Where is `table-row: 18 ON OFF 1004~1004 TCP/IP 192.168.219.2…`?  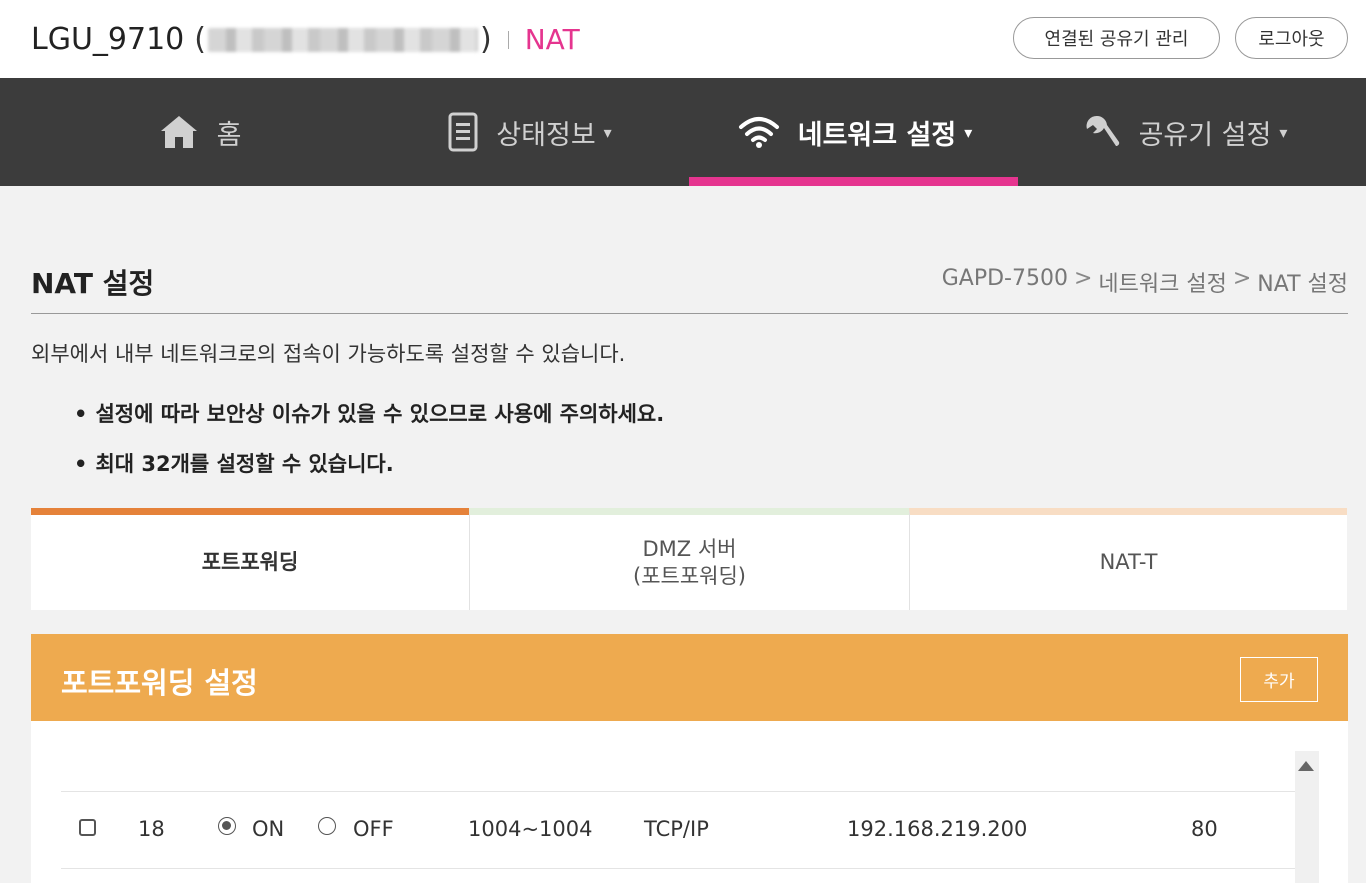
table-row: 18 ON OFF 1004~1004 TCP/IP 192.168.219.2… is located at coordinates (678, 830).